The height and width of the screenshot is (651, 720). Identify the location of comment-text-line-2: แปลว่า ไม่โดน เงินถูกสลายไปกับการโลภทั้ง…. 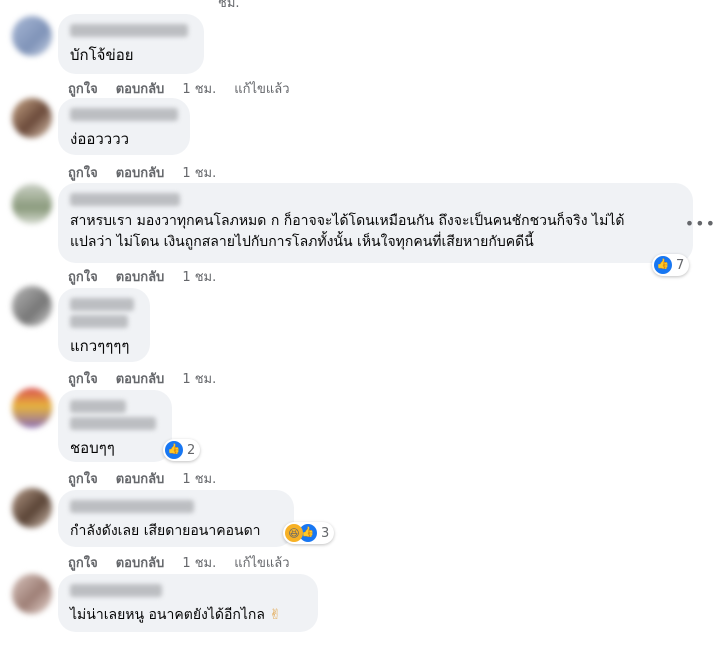
(302, 242).